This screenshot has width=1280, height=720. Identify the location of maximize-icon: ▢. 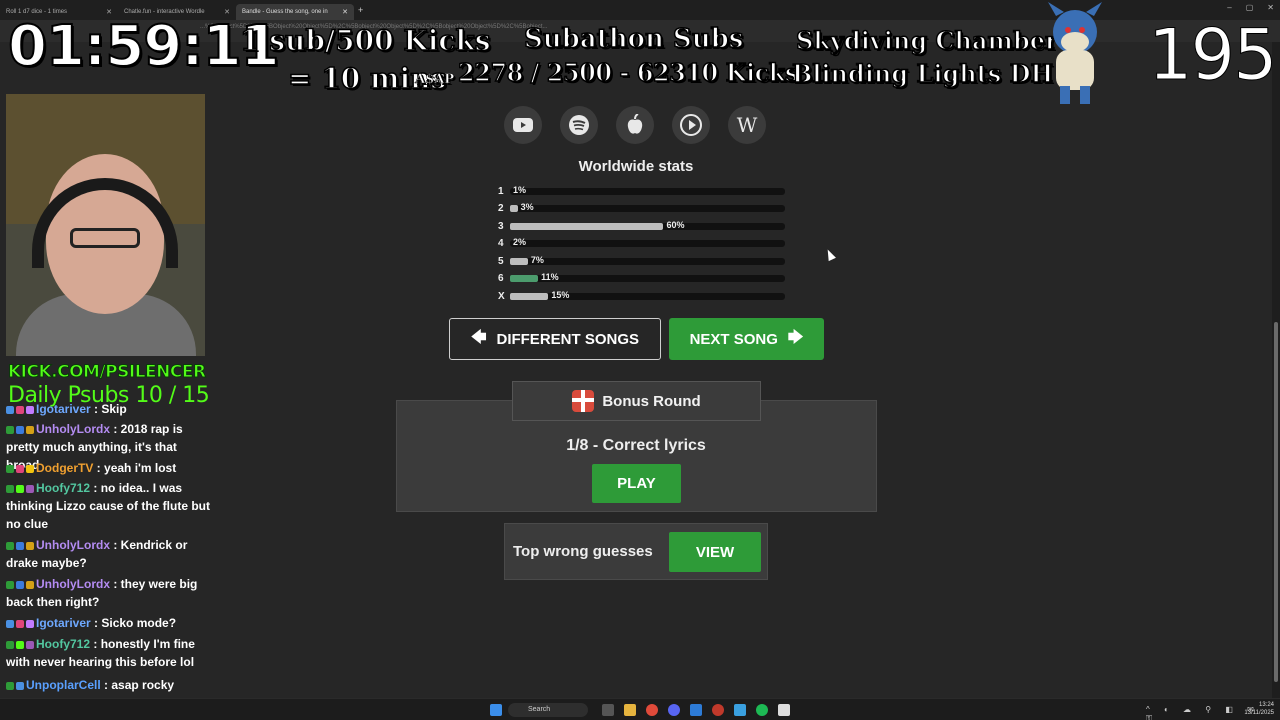
(1250, 7).